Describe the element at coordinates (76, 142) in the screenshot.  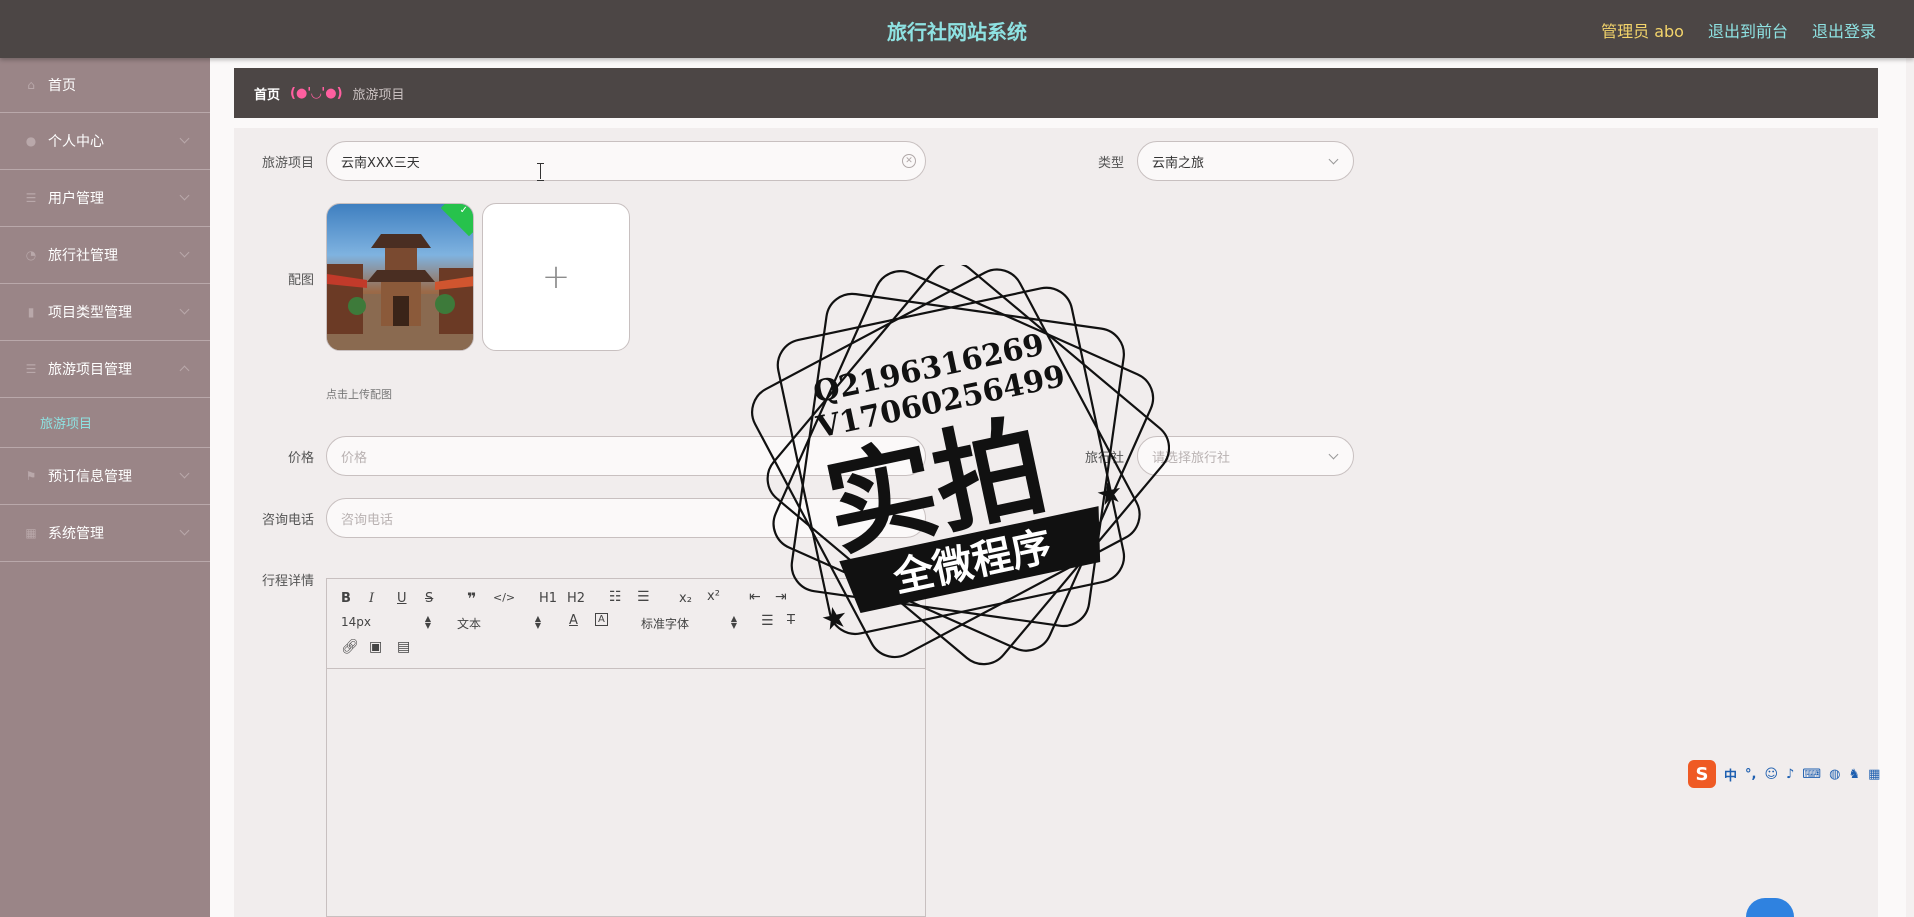
I see `sidebar-item-label: 个人中心` at that location.